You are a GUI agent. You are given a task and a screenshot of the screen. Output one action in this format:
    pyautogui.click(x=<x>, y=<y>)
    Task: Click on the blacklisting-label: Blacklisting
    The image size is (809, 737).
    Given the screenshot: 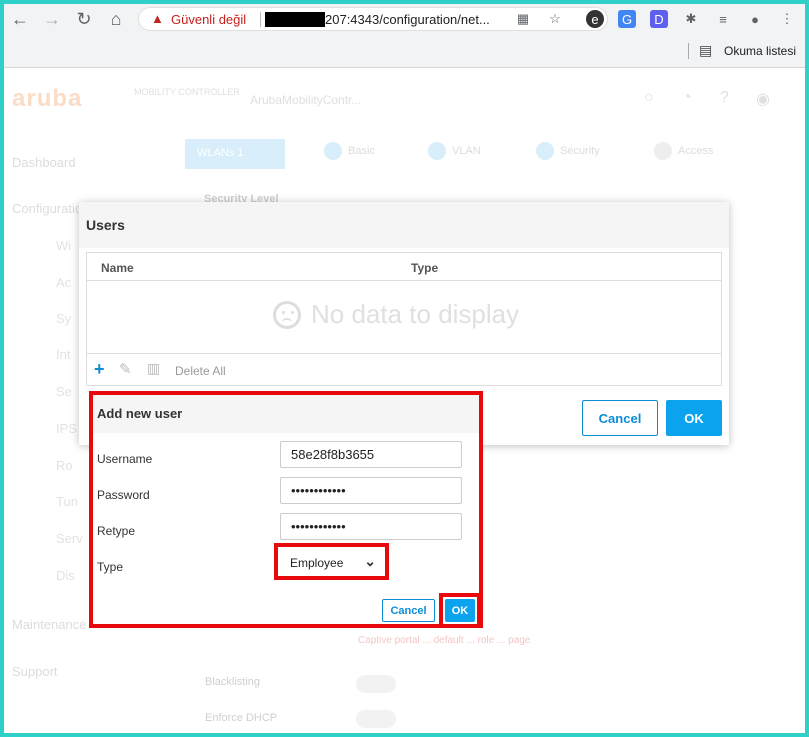 What is the action you would take?
    pyautogui.click(x=233, y=682)
    